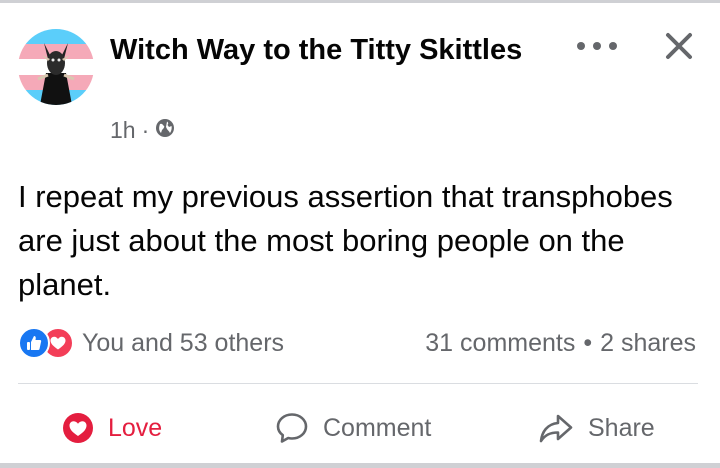  I want to click on comment-label: Comment, so click(377, 427).